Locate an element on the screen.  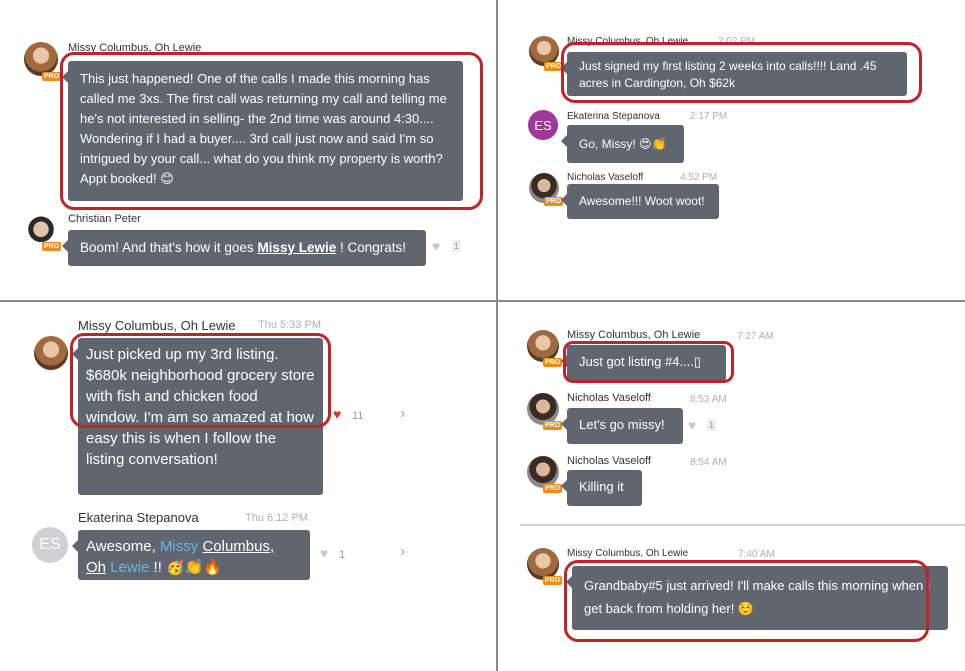
timestamp: 8:54 AM is located at coordinates (708, 462).